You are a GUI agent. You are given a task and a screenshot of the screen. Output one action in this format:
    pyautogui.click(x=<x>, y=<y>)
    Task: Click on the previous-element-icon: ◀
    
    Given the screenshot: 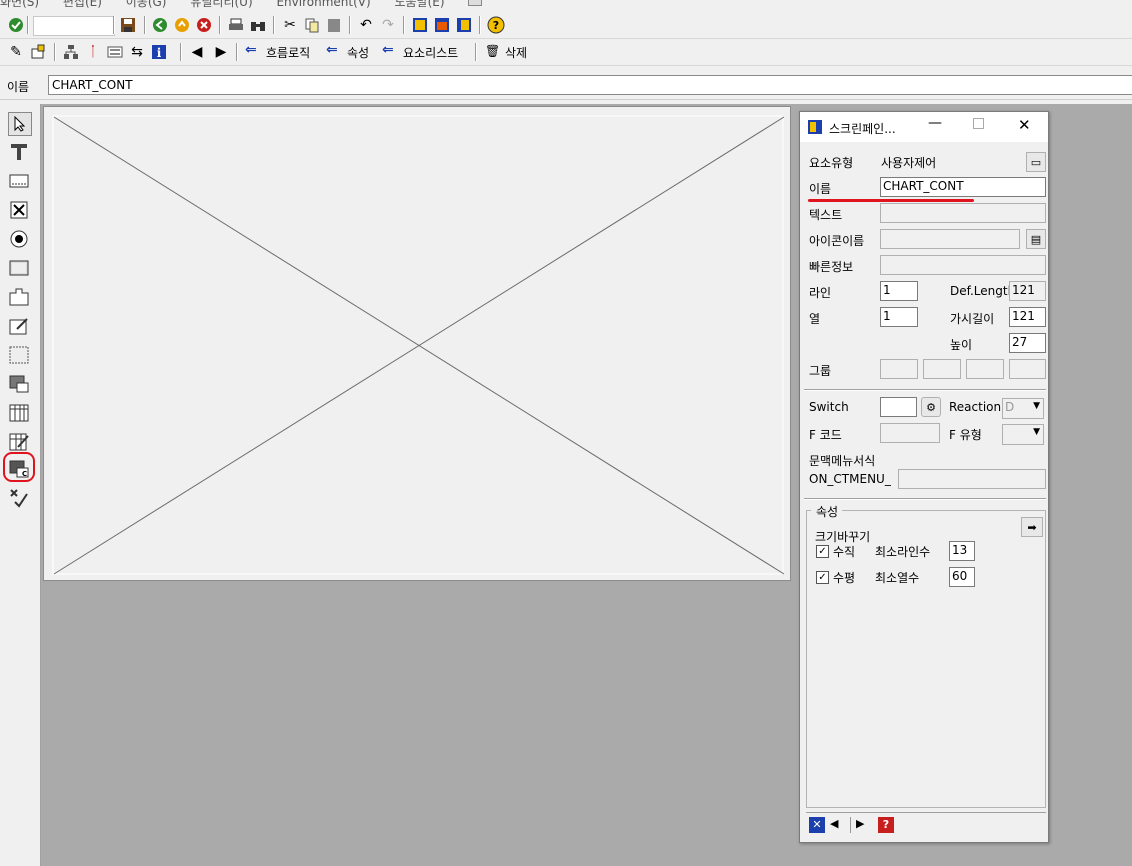 What is the action you would take?
    pyautogui.click(x=834, y=823)
    